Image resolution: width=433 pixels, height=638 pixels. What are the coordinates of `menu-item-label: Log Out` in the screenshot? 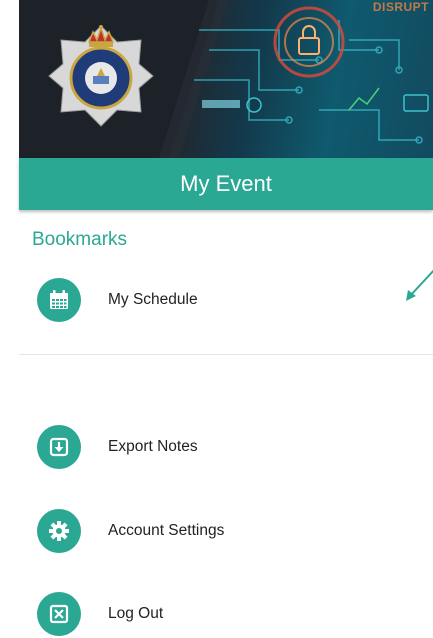 It's located at (136, 613).